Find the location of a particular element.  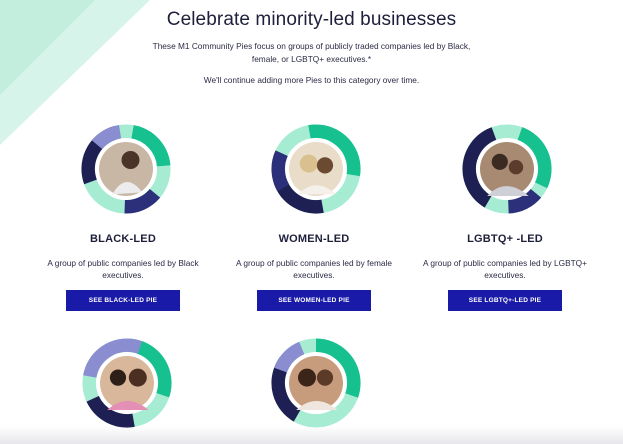

page-title: Celebrate minority-led businesses is located at coordinates (311, 19).